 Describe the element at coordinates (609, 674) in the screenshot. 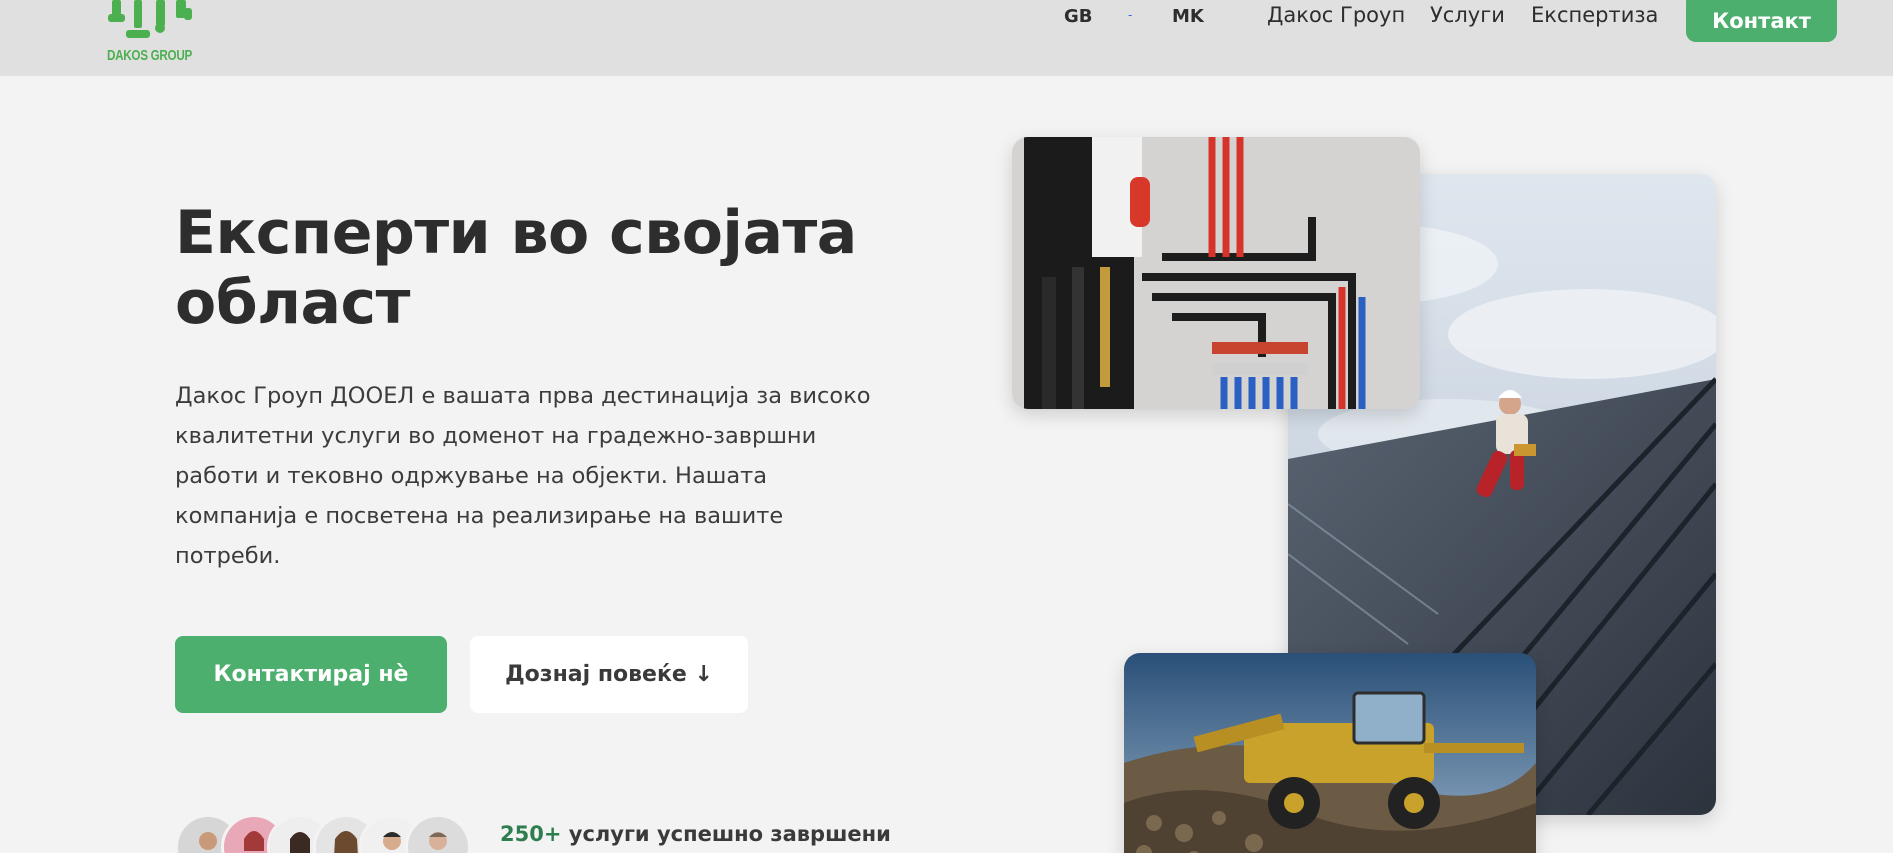

I see `learn-more-button: Дознај повеќе ↓` at that location.